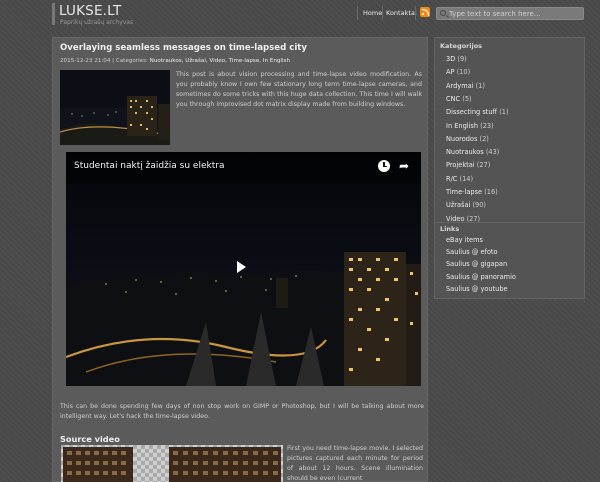 The height and width of the screenshot is (482, 600). What do you see at coordinates (450, 59) in the screenshot?
I see `category-label: 3D` at bounding box center [450, 59].